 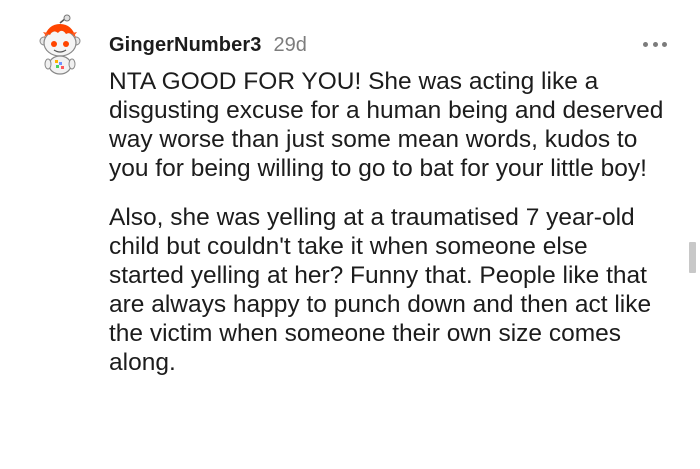 I want to click on comment-author: GingerNumber3, so click(x=185, y=45).